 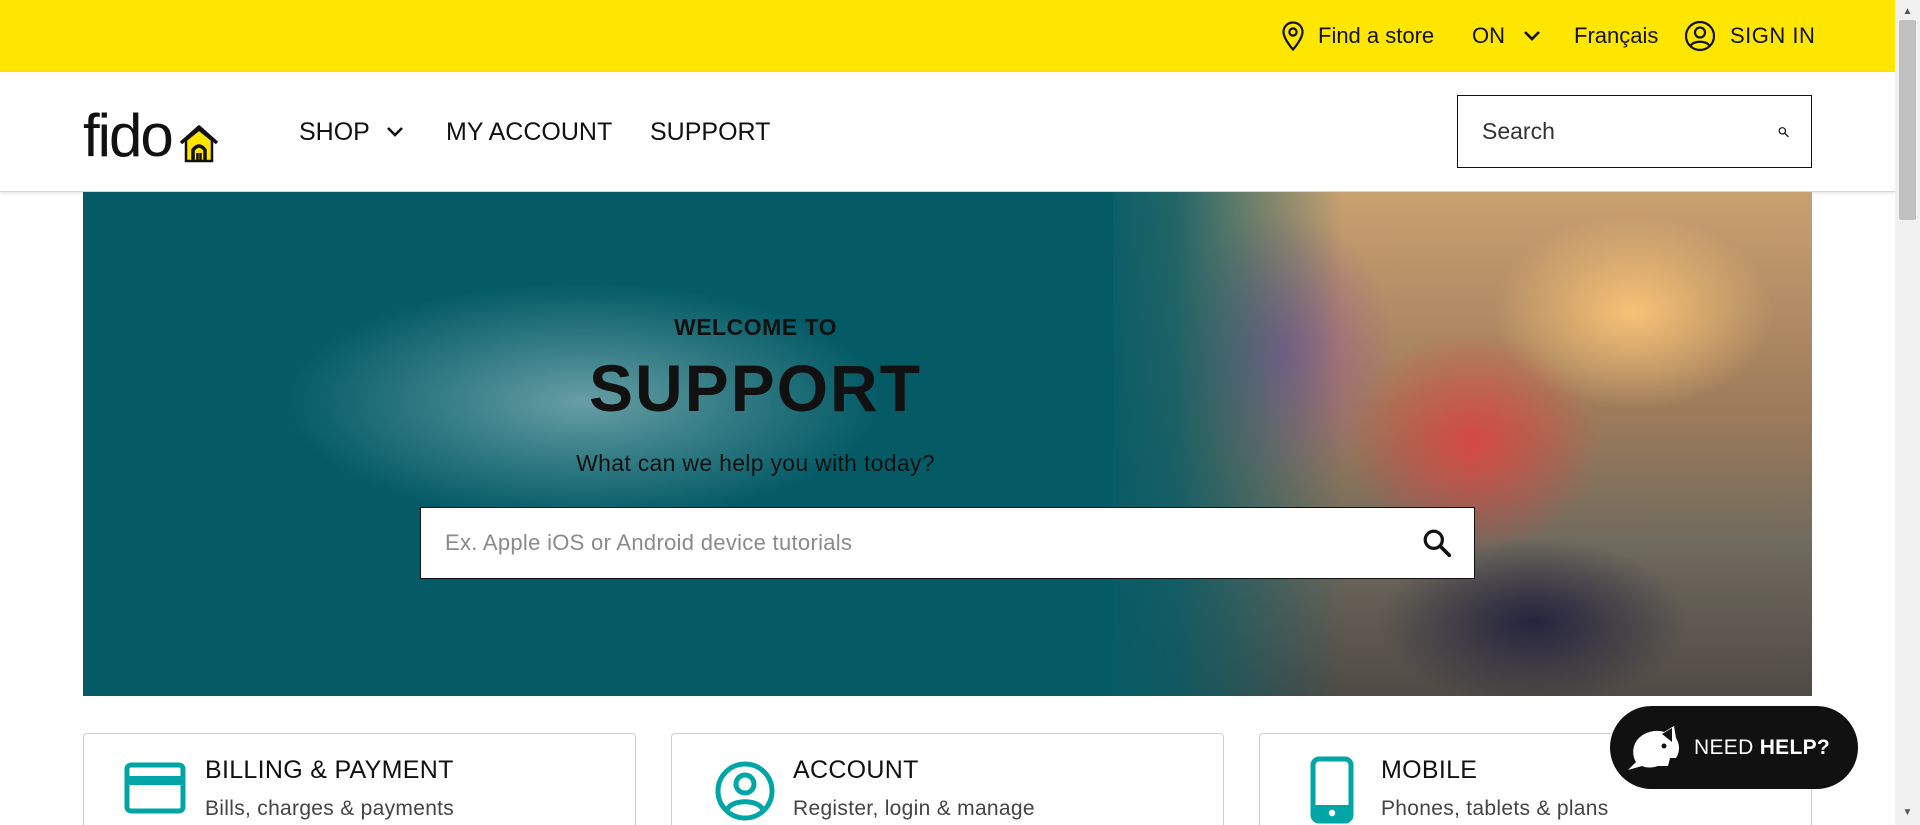 What do you see at coordinates (1907, 812) in the screenshot?
I see `scroll-down-arrow: ▼` at bounding box center [1907, 812].